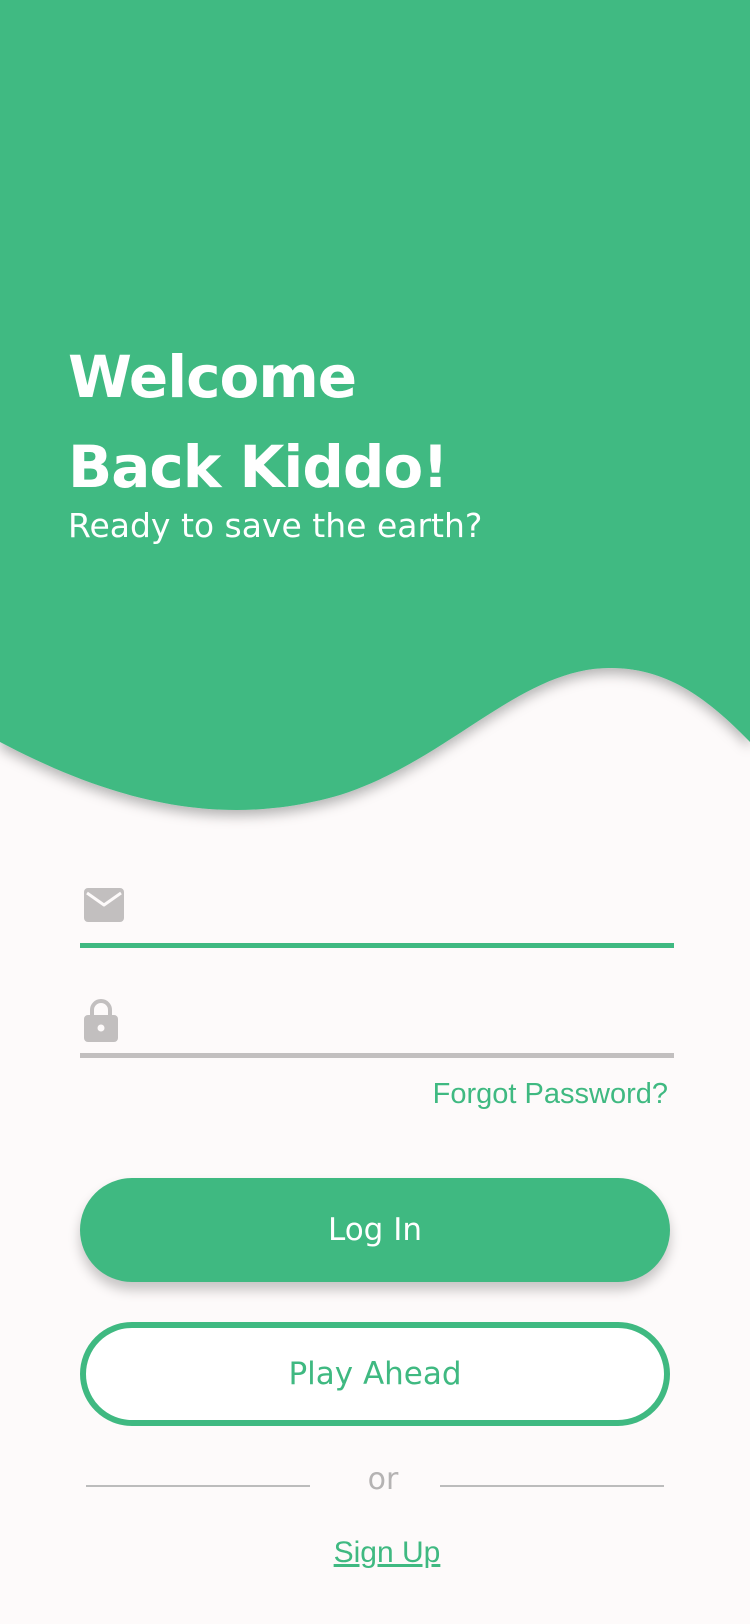 This screenshot has height=1624, width=750. Describe the element at coordinates (387, 1552) in the screenshot. I see `sign-up-link: Sign Up` at that location.